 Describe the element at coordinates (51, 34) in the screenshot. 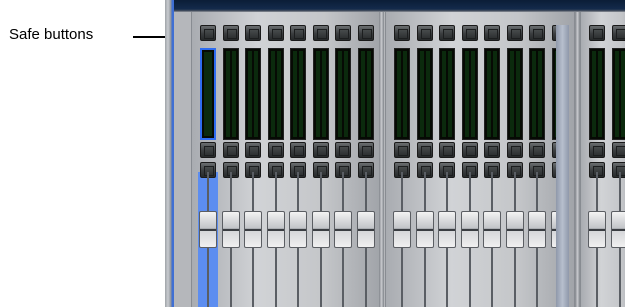

I see `safe-buttons-label: Safe buttons` at that location.